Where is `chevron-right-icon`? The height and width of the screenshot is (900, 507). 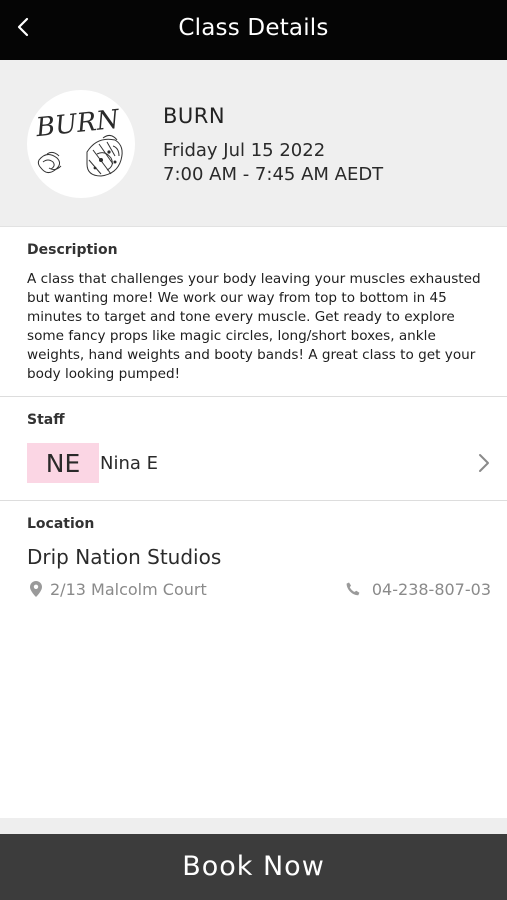 chevron-right-icon is located at coordinates (484, 463).